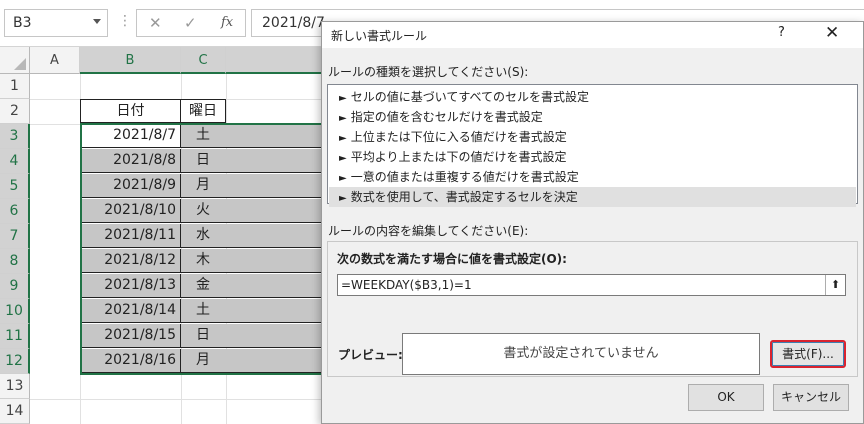 The image size is (864, 424). What do you see at coordinates (835, 285) in the screenshot?
I see `collapse-dialog-icon: ⬆` at bounding box center [835, 285].